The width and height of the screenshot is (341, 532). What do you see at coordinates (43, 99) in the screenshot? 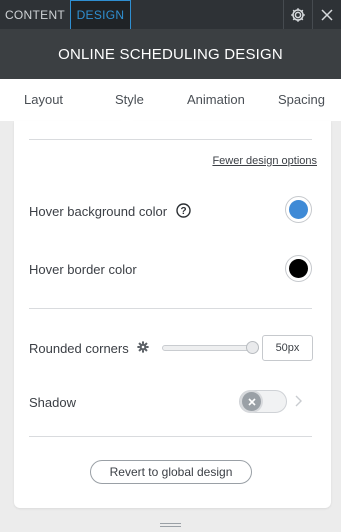
I see `tab-layout: Layout` at bounding box center [43, 99].